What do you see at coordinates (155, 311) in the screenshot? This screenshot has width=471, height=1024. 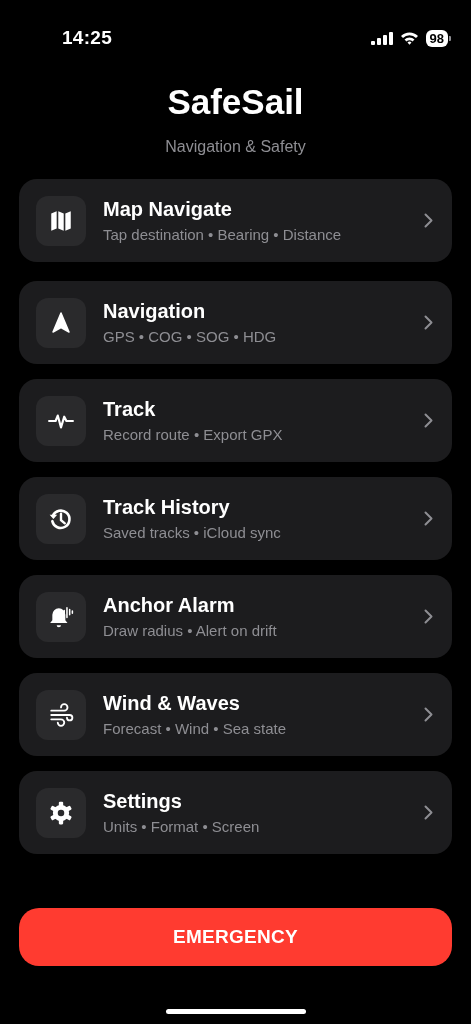 I see `card-title: Navigation` at bounding box center [155, 311].